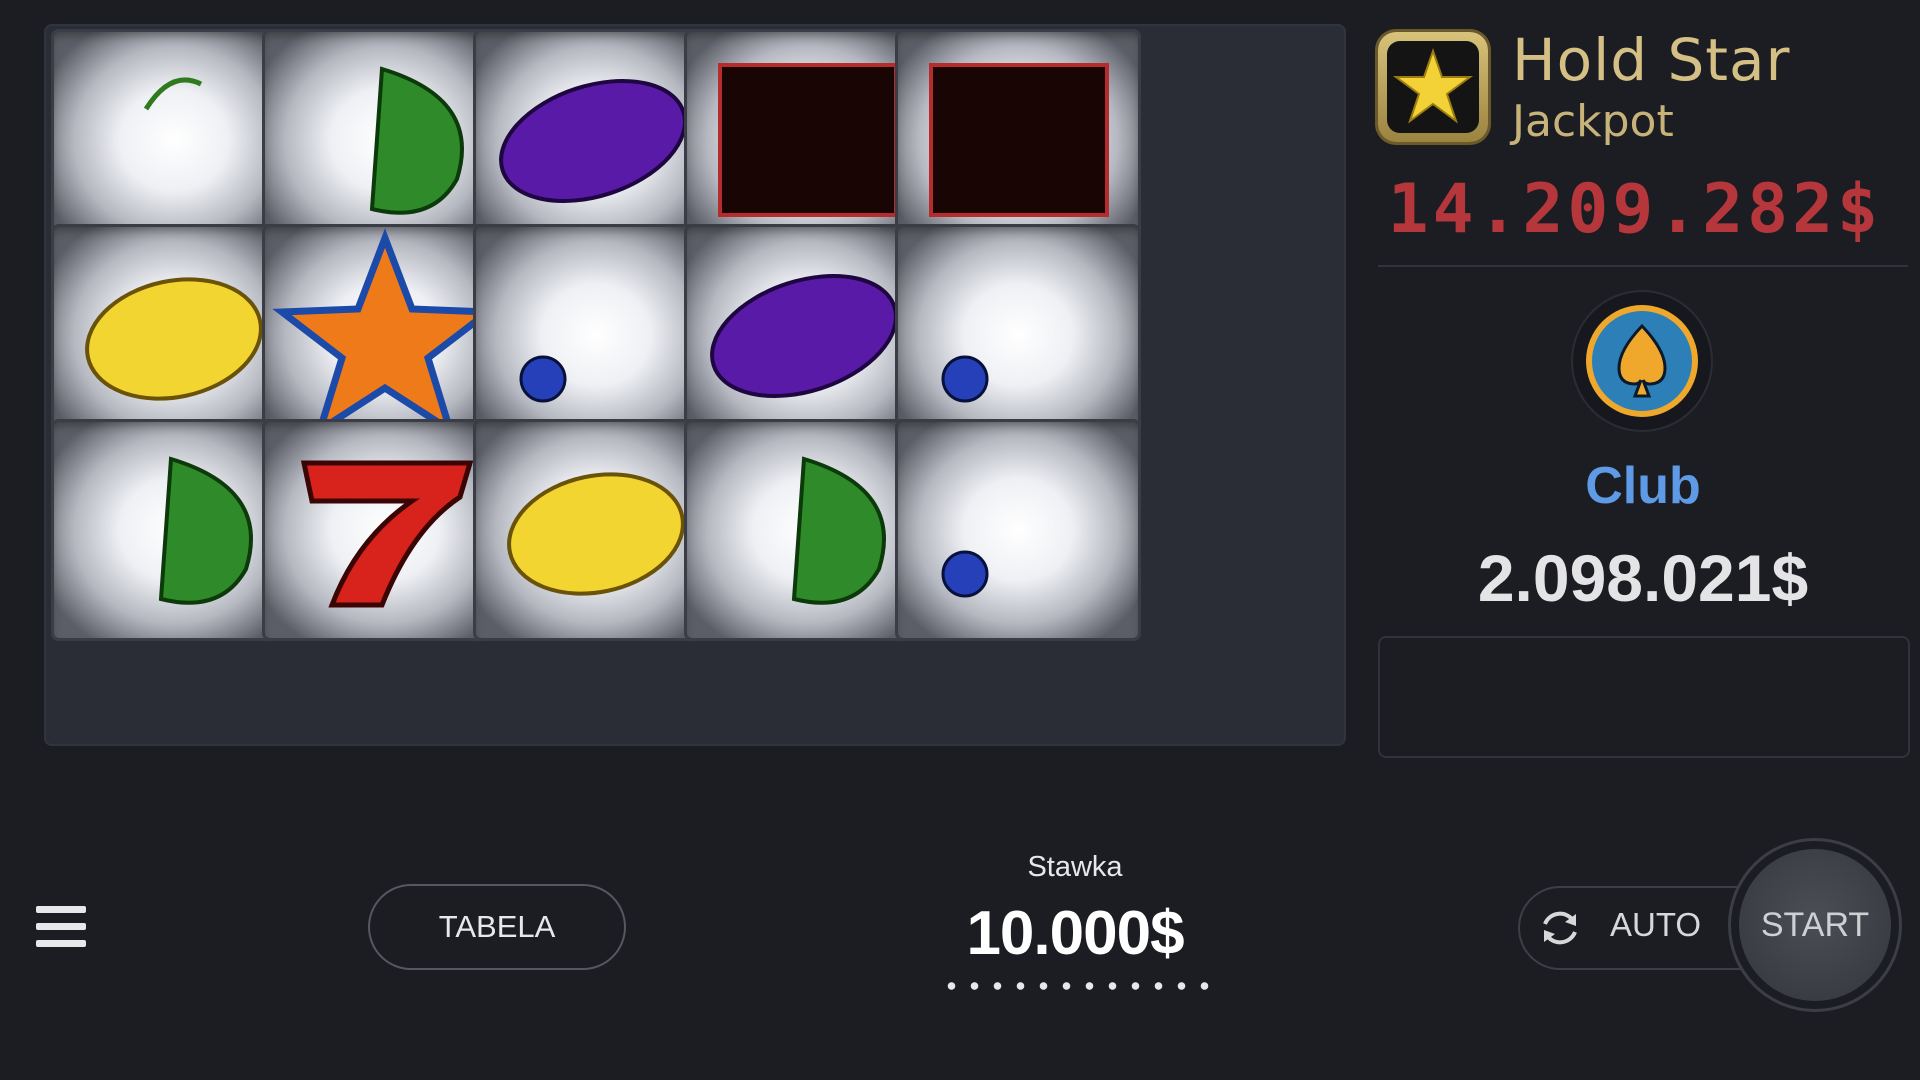  What do you see at coordinates (1560, 928) in the screenshot?
I see `refresh-icon` at bounding box center [1560, 928].